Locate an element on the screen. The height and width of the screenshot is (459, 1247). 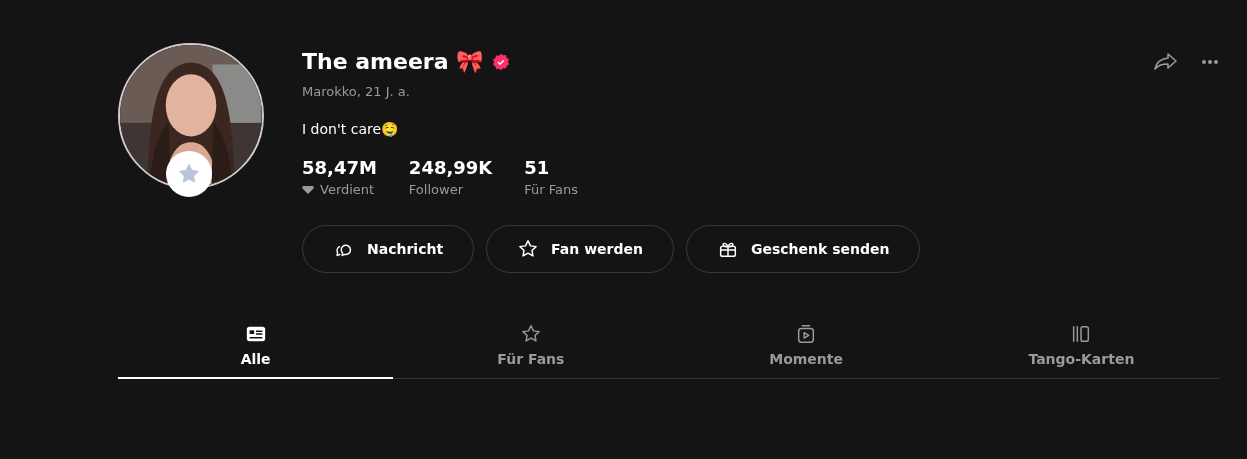
bio-text: I don't care🤤 is located at coordinates (351, 129).